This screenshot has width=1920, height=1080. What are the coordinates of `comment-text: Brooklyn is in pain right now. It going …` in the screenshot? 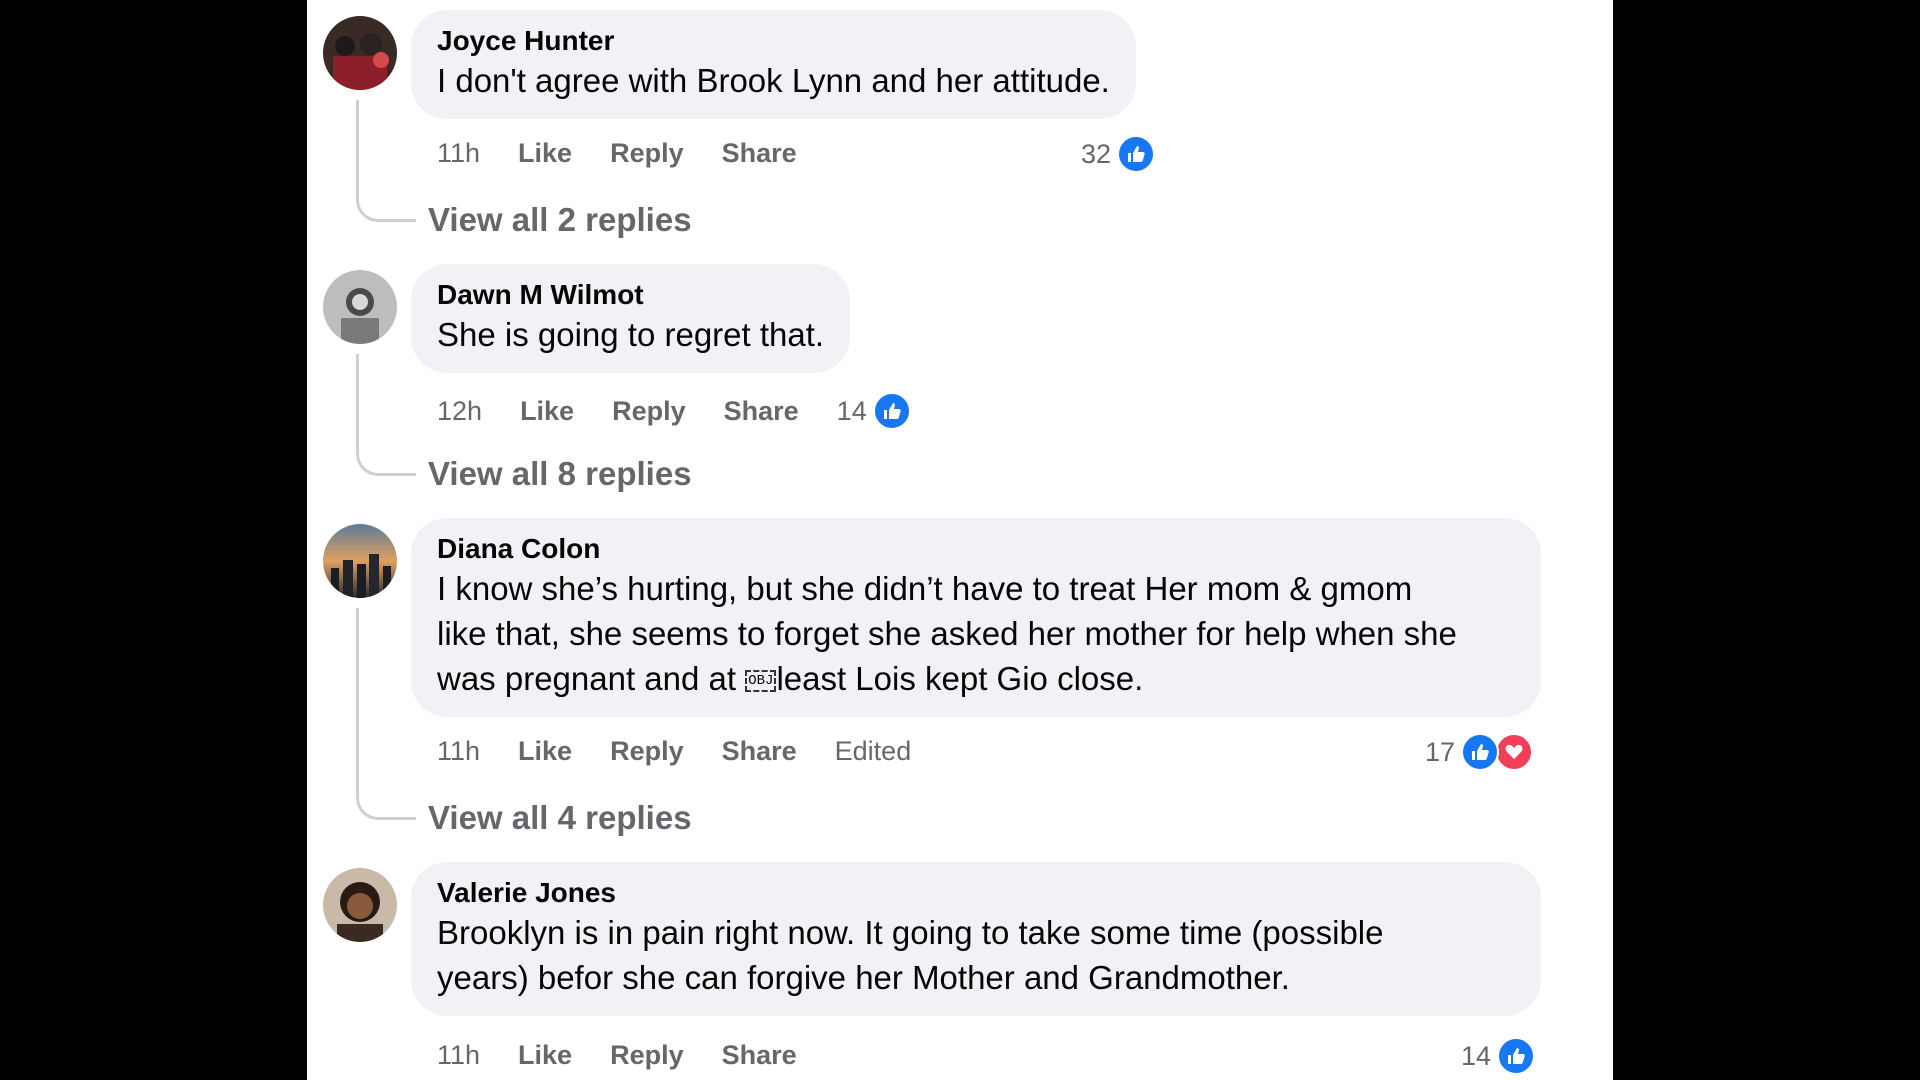 It's located at (976, 955).